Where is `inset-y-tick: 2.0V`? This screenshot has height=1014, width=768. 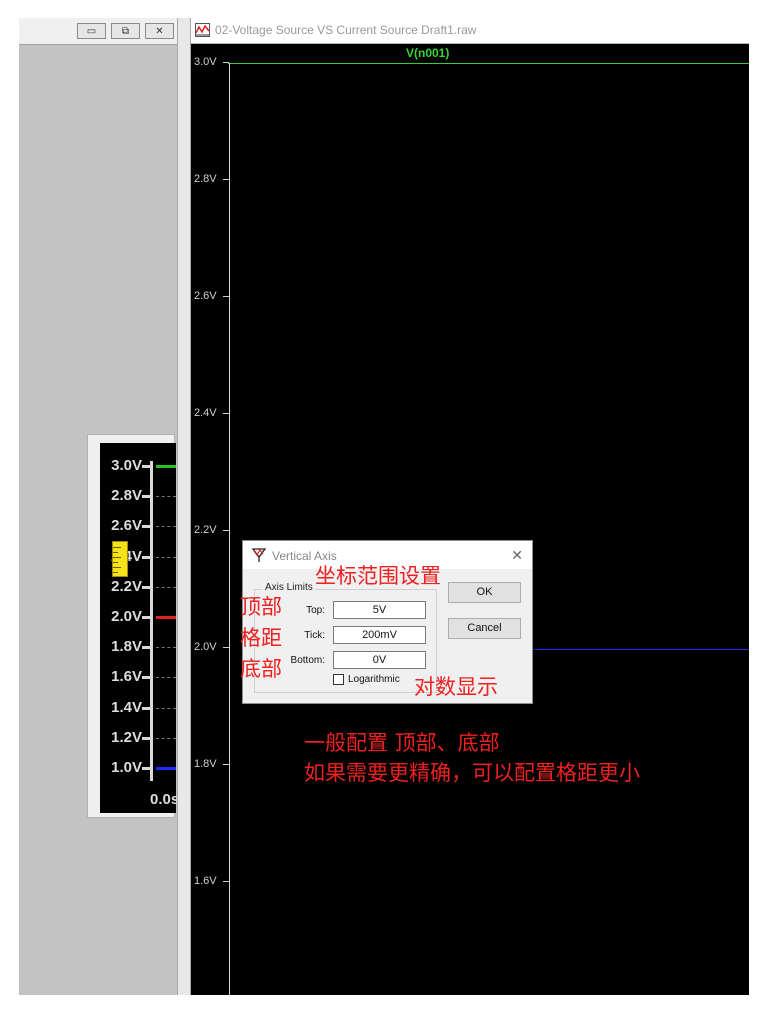 inset-y-tick: 2.0V is located at coordinates (138, 617).